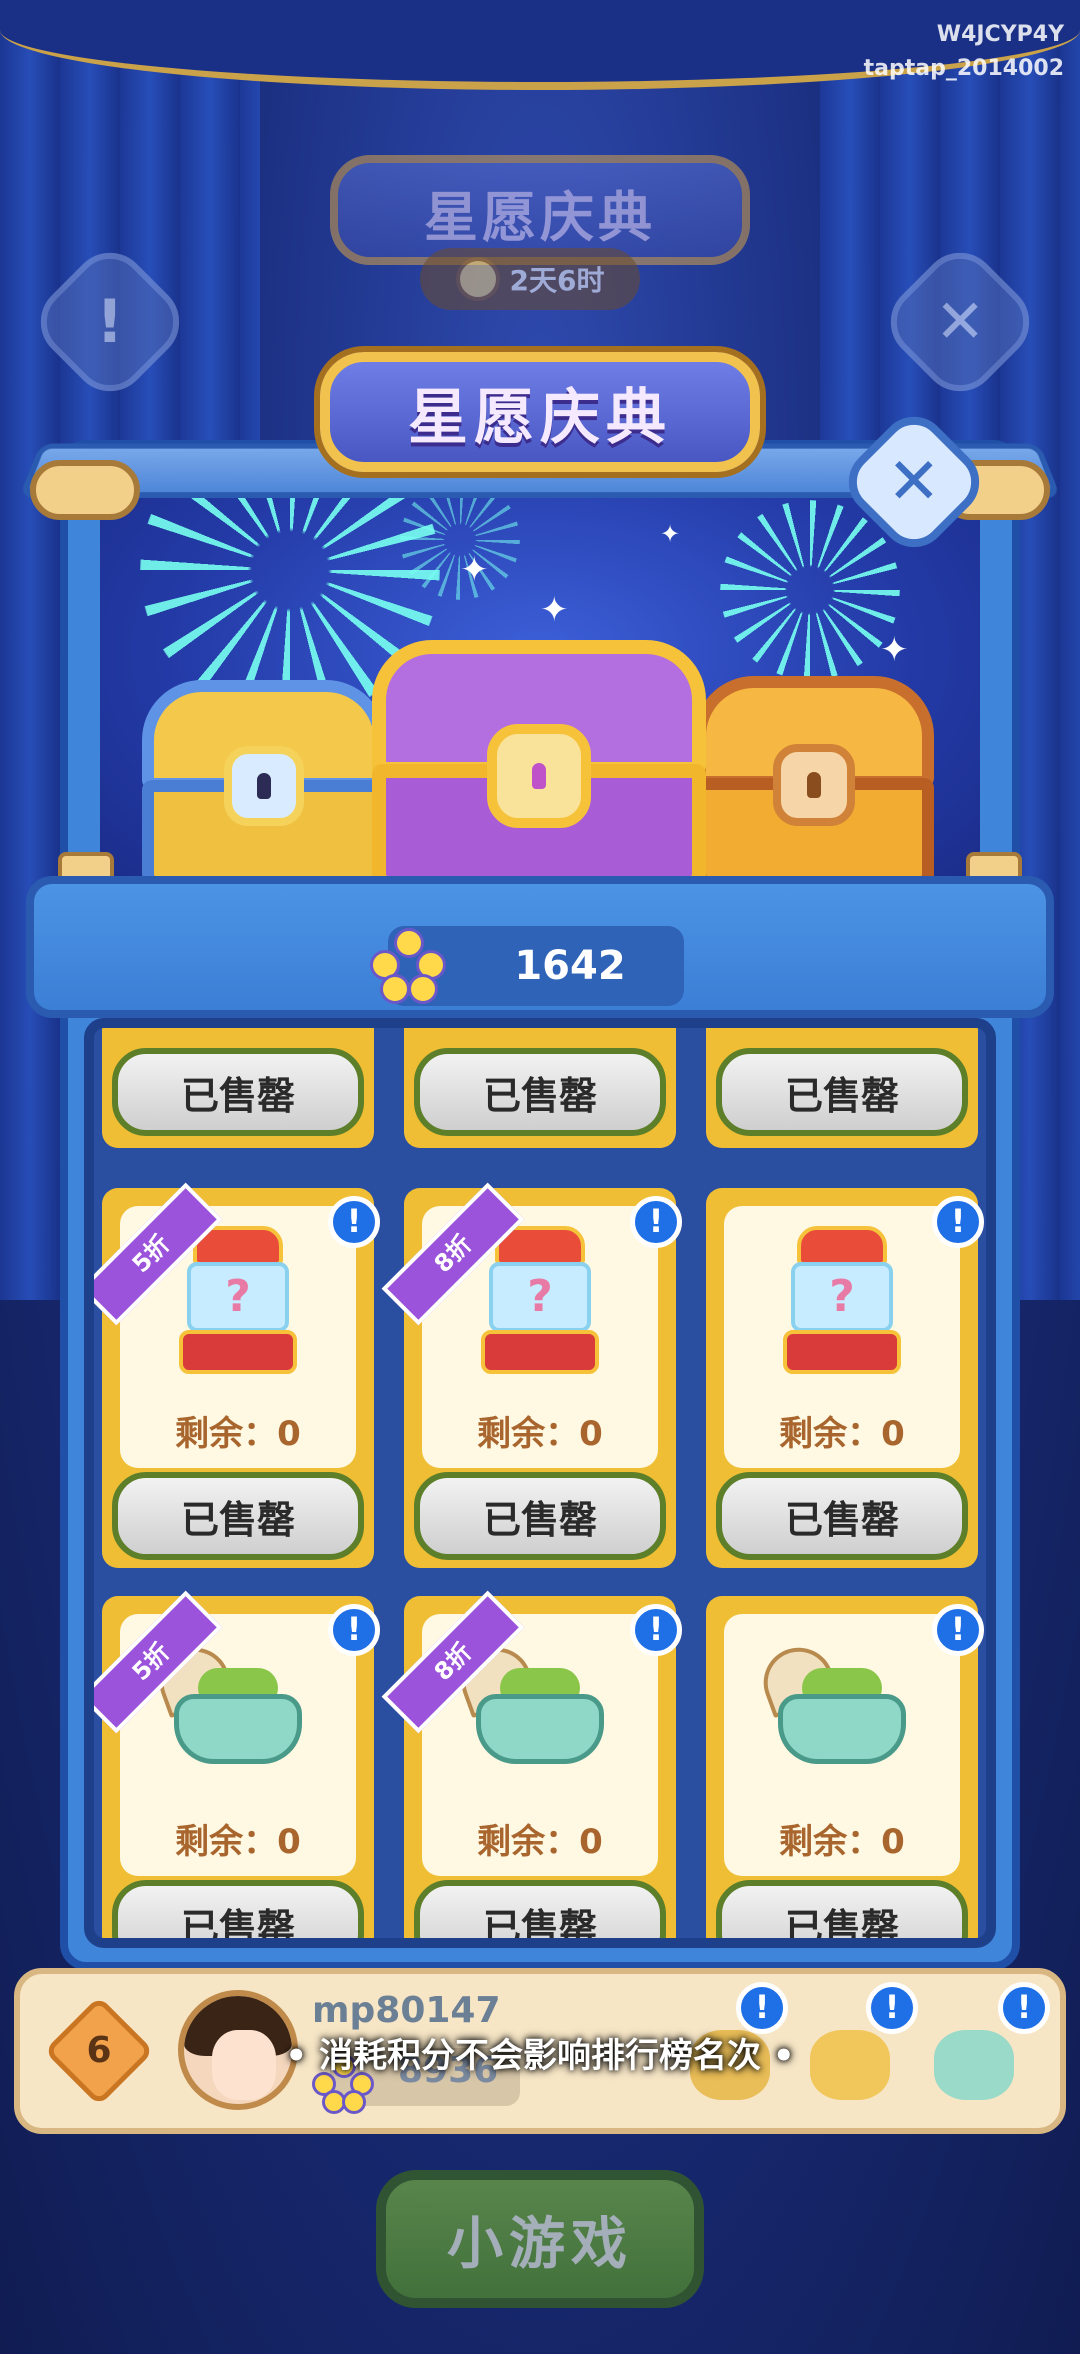 The height and width of the screenshot is (2354, 1080). Describe the element at coordinates (540, 217) in the screenshot. I see `background-event-title: 星愿庆典` at that location.